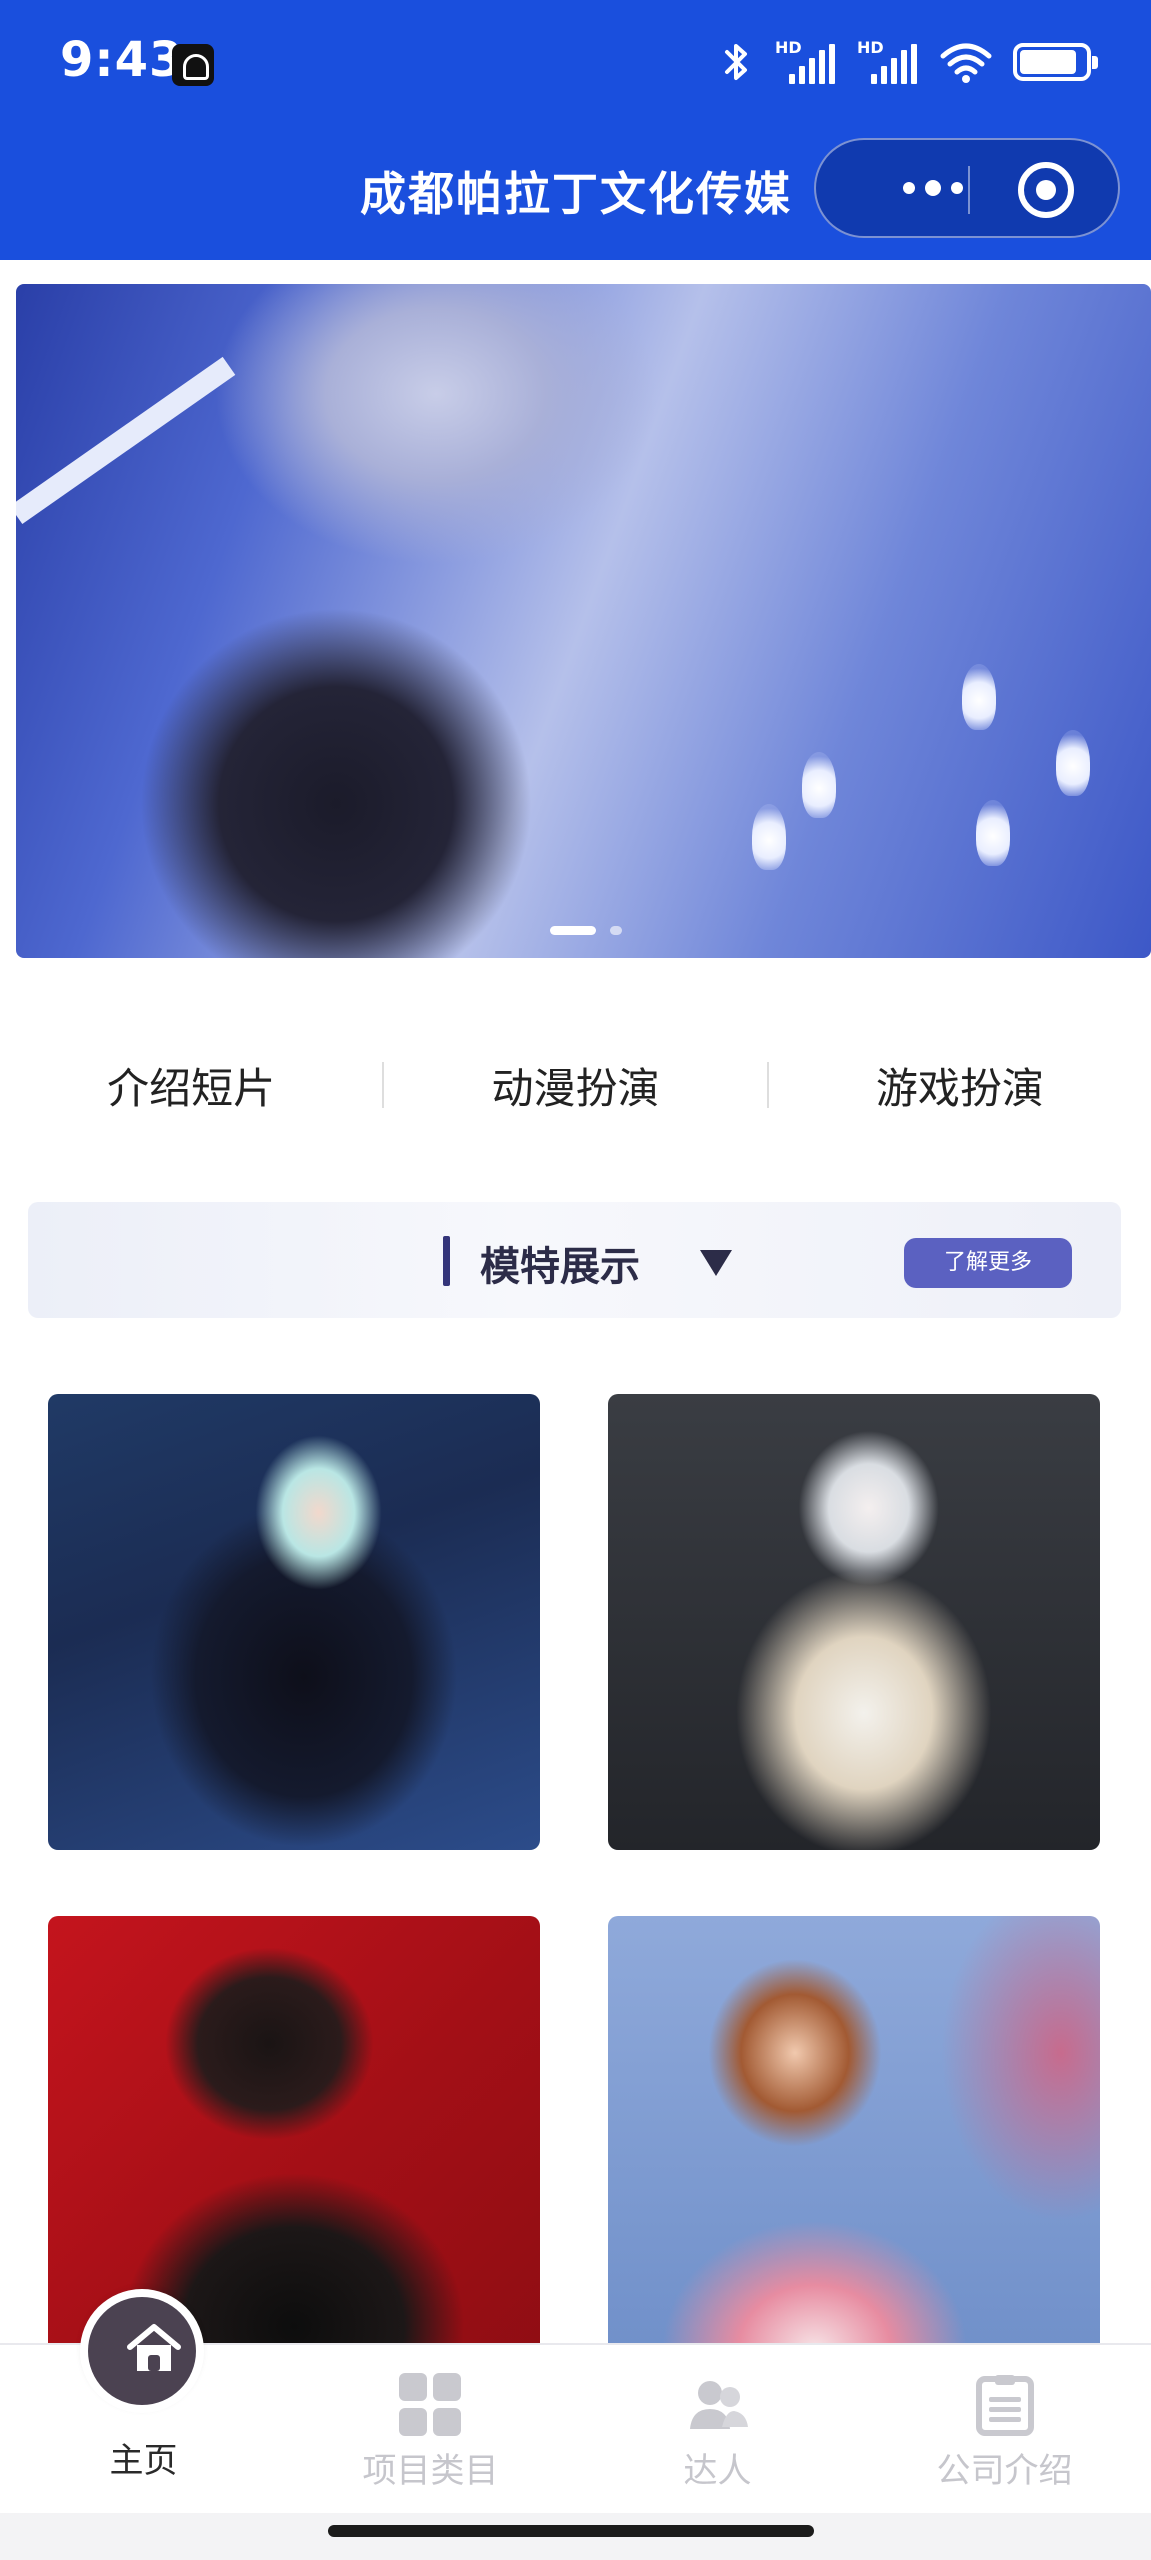  I want to click on status-icons: HD HD, so click(908, 62).